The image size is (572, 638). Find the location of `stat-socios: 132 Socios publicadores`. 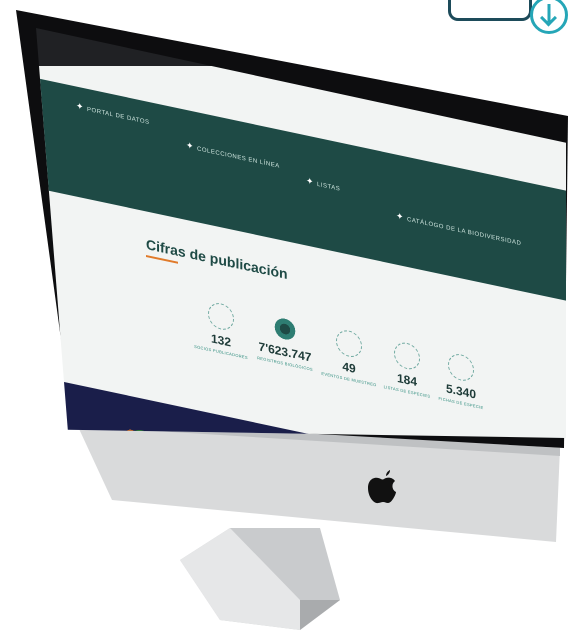

stat-socios: 132 Socios publicadores is located at coordinates (221, 329).